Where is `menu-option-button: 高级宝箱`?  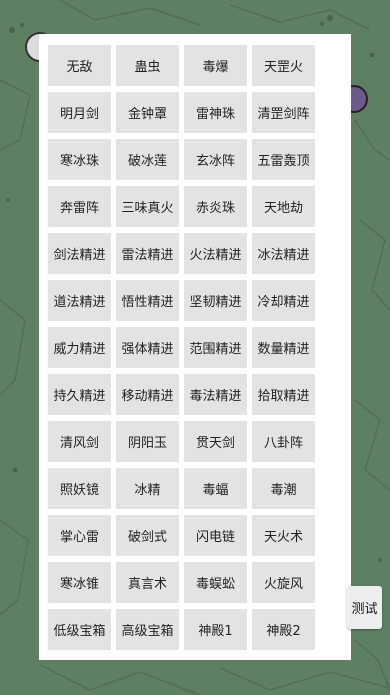
menu-option-button: 高级宝箱 is located at coordinates (147, 629).